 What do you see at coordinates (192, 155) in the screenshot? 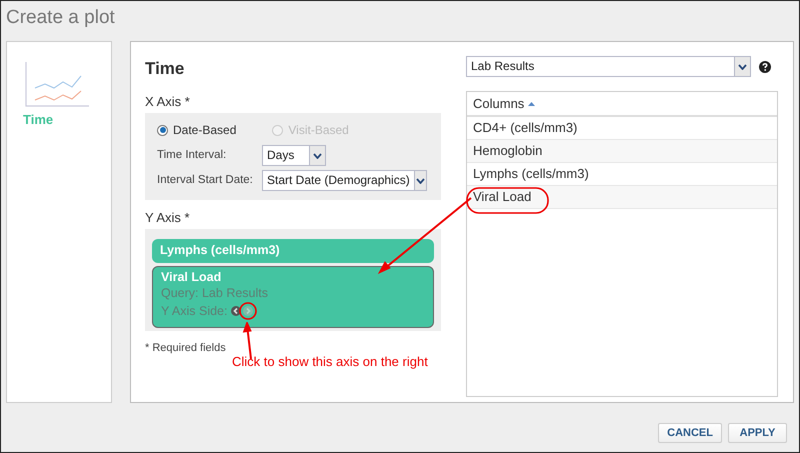
I see `field-label: Time Interval:` at bounding box center [192, 155].